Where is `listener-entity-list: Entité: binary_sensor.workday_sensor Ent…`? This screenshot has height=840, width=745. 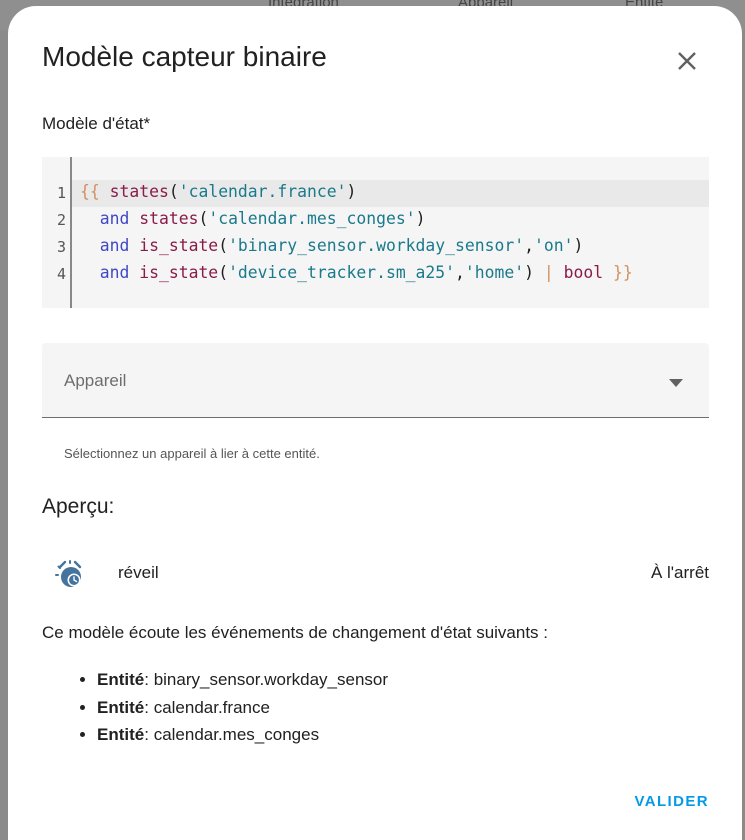
listener-entity-list: Entité: binary_sensor.workday_sensor Ent… is located at coordinates (215, 707).